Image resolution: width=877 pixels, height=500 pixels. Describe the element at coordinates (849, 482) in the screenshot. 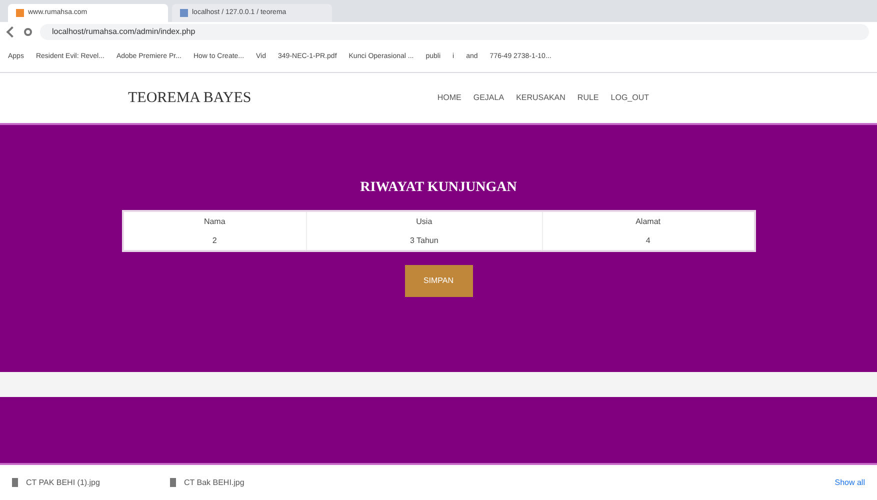

I see `show-all-link: Show all` at that location.